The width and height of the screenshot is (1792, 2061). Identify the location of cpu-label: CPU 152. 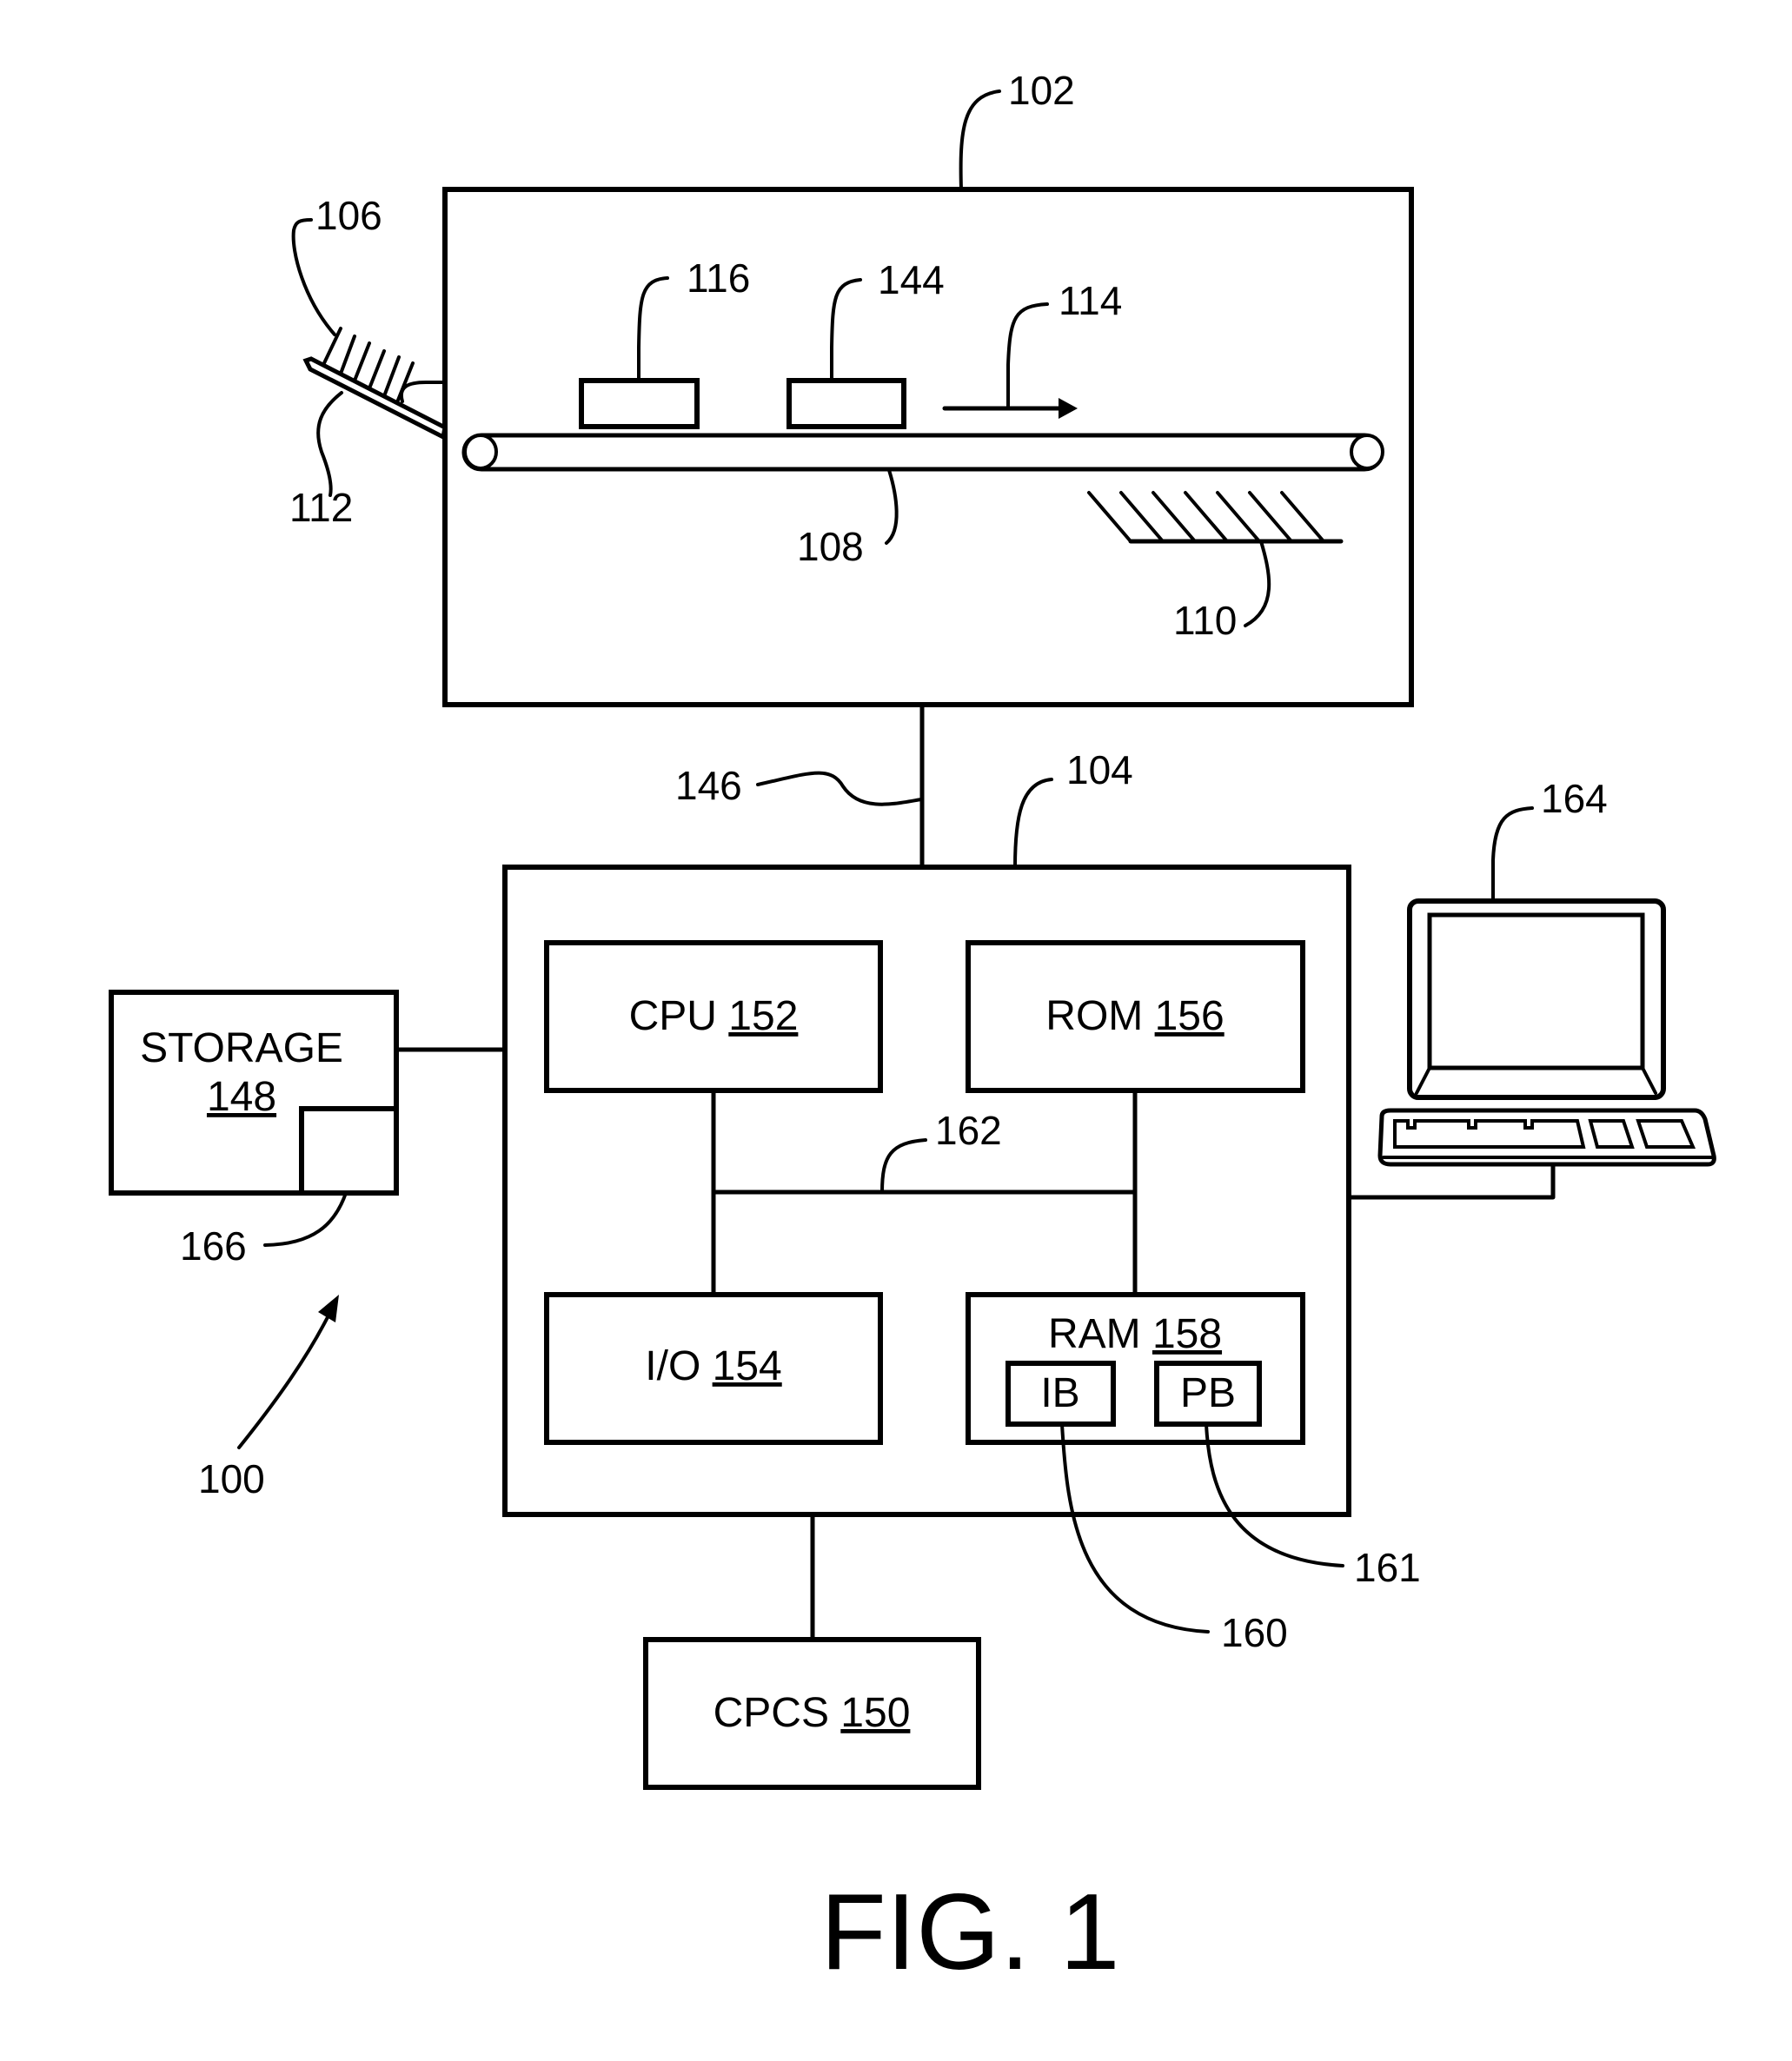
(714, 1016).